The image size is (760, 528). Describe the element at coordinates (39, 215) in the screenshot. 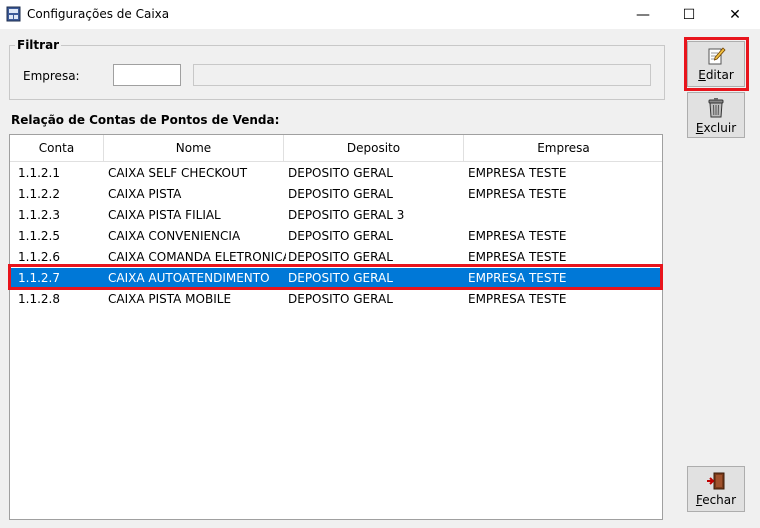

I see `table-cell: 1.1.2.3` at that location.